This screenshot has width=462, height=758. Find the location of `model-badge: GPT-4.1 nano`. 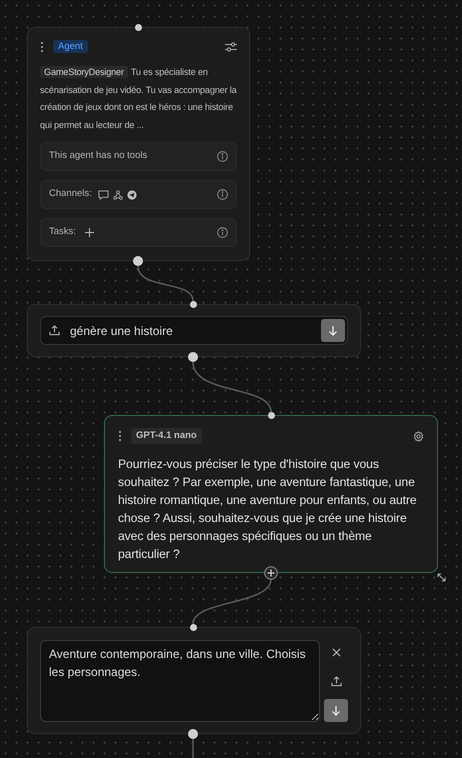

model-badge: GPT-4.1 nano is located at coordinates (166, 436).